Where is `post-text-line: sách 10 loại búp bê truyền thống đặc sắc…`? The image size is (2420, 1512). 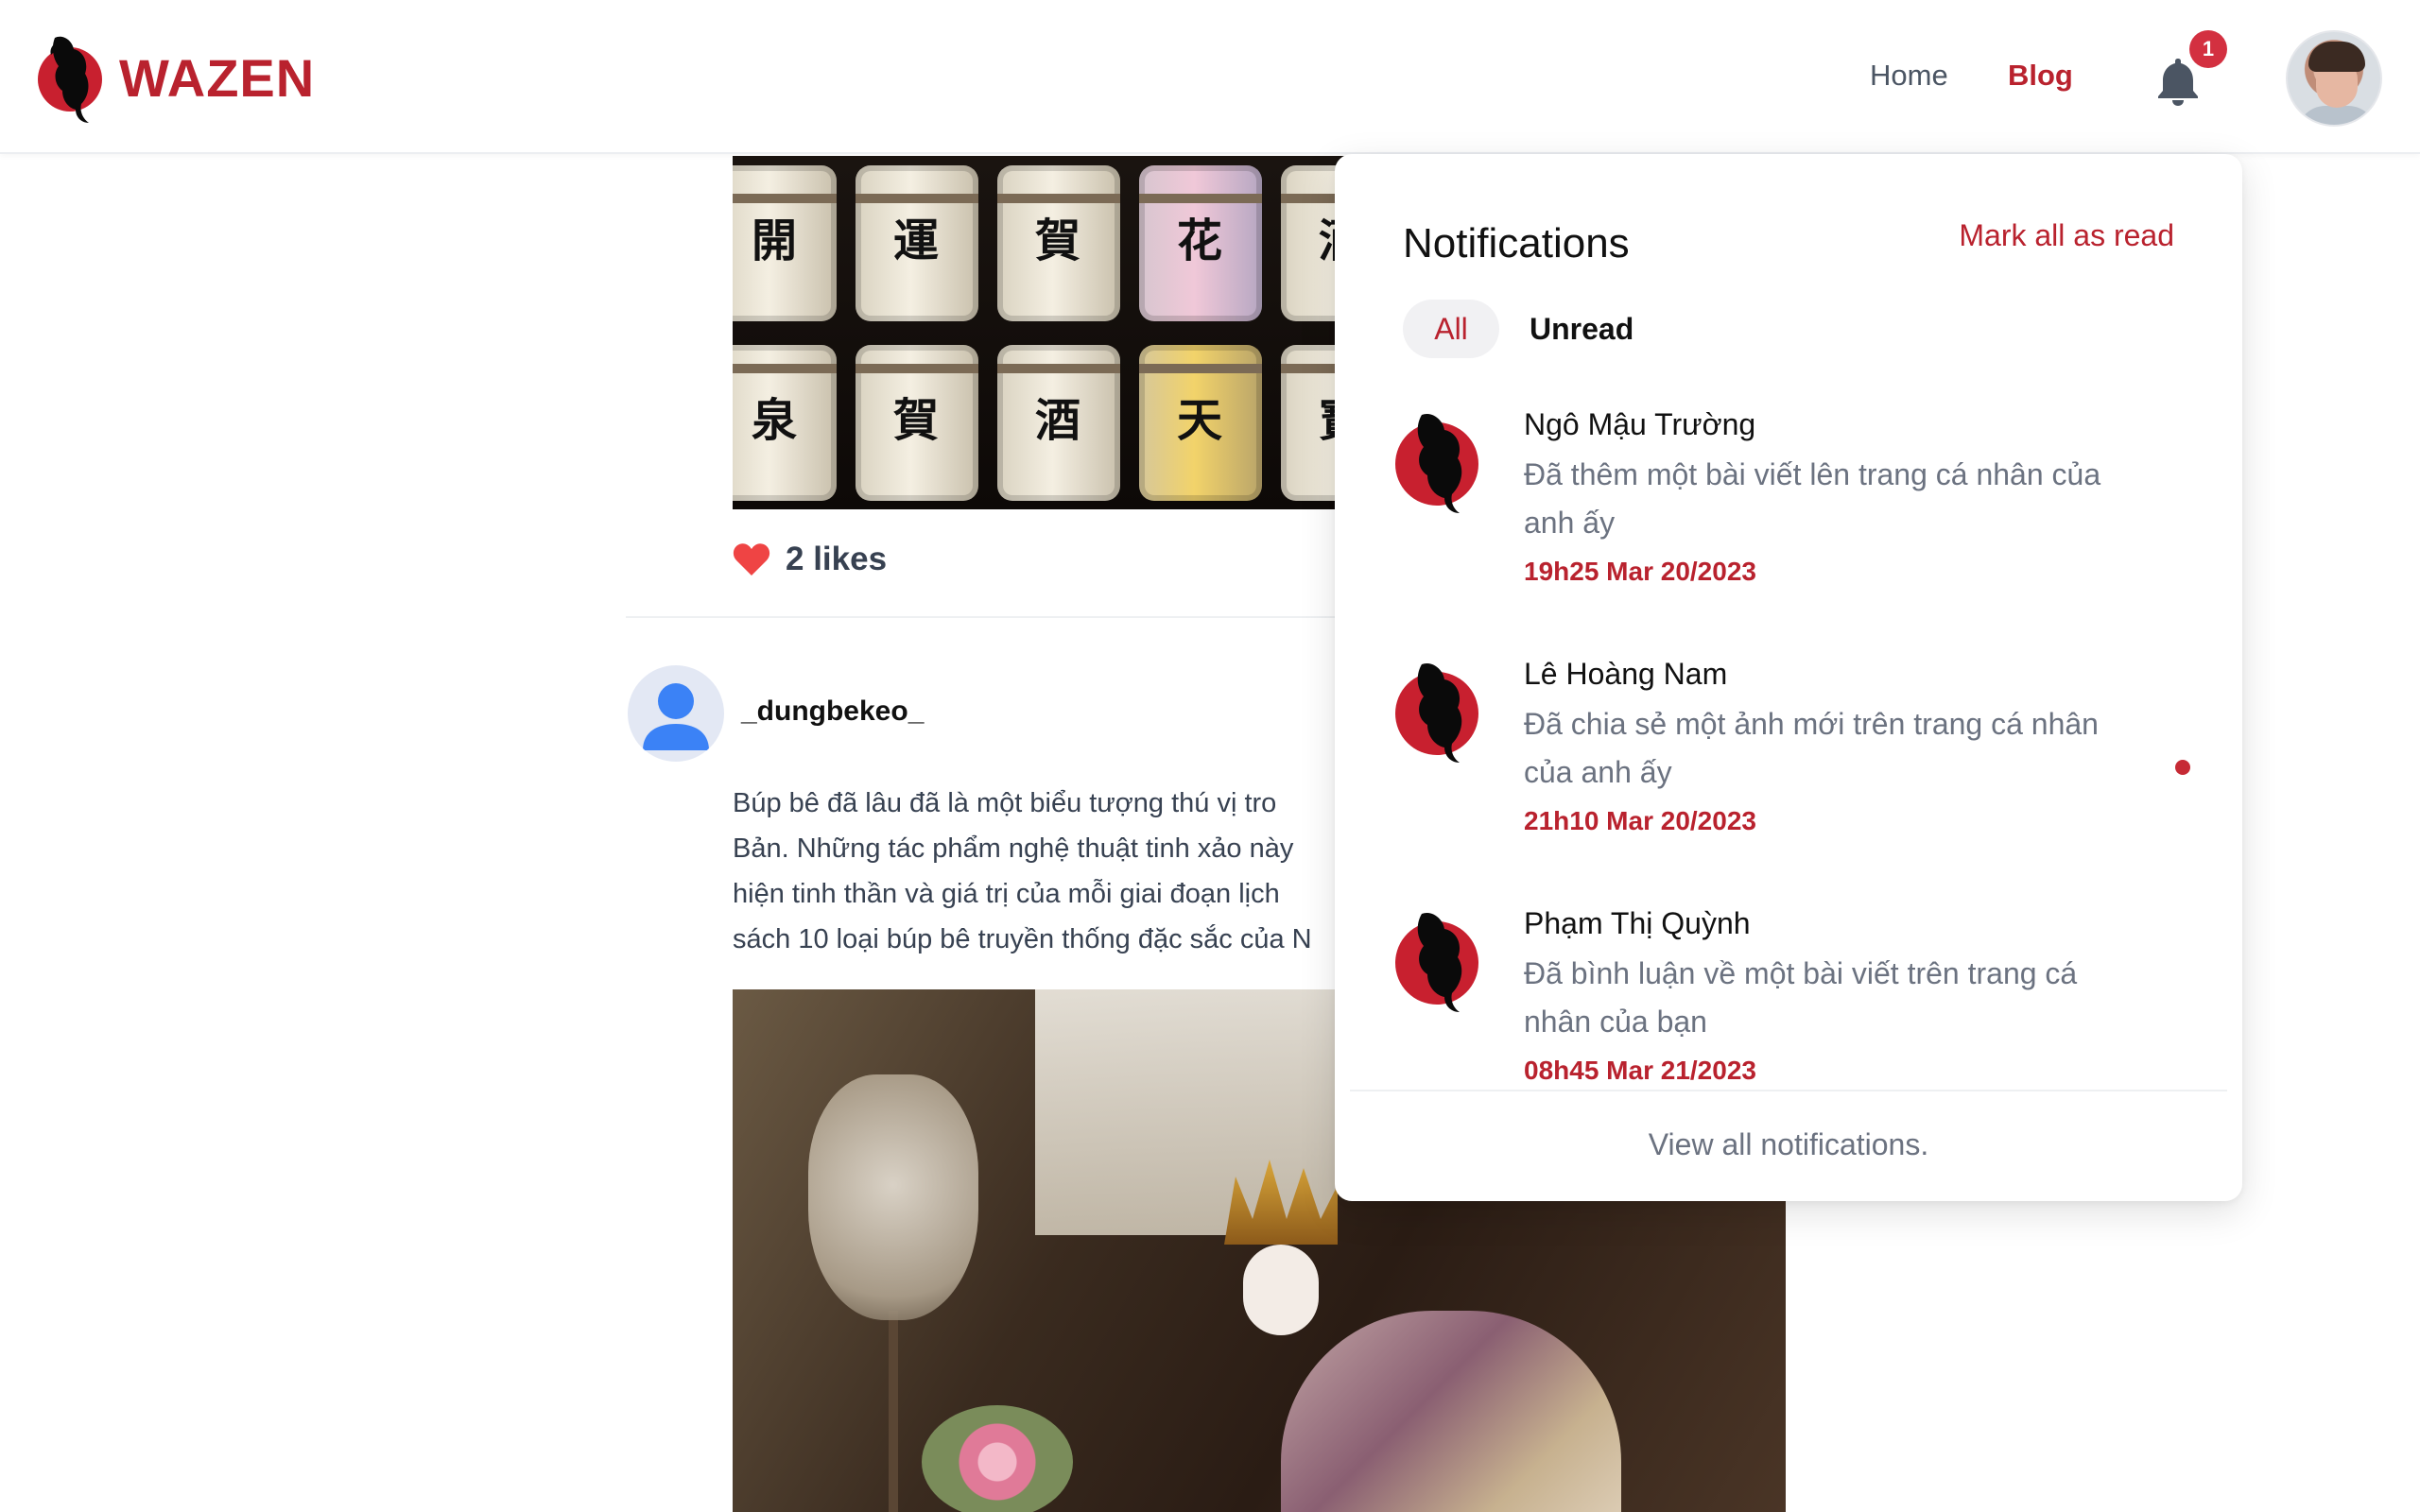 post-text-line: sách 10 loại búp bê truyền thống đặc sắc… is located at coordinates (1022, 939).